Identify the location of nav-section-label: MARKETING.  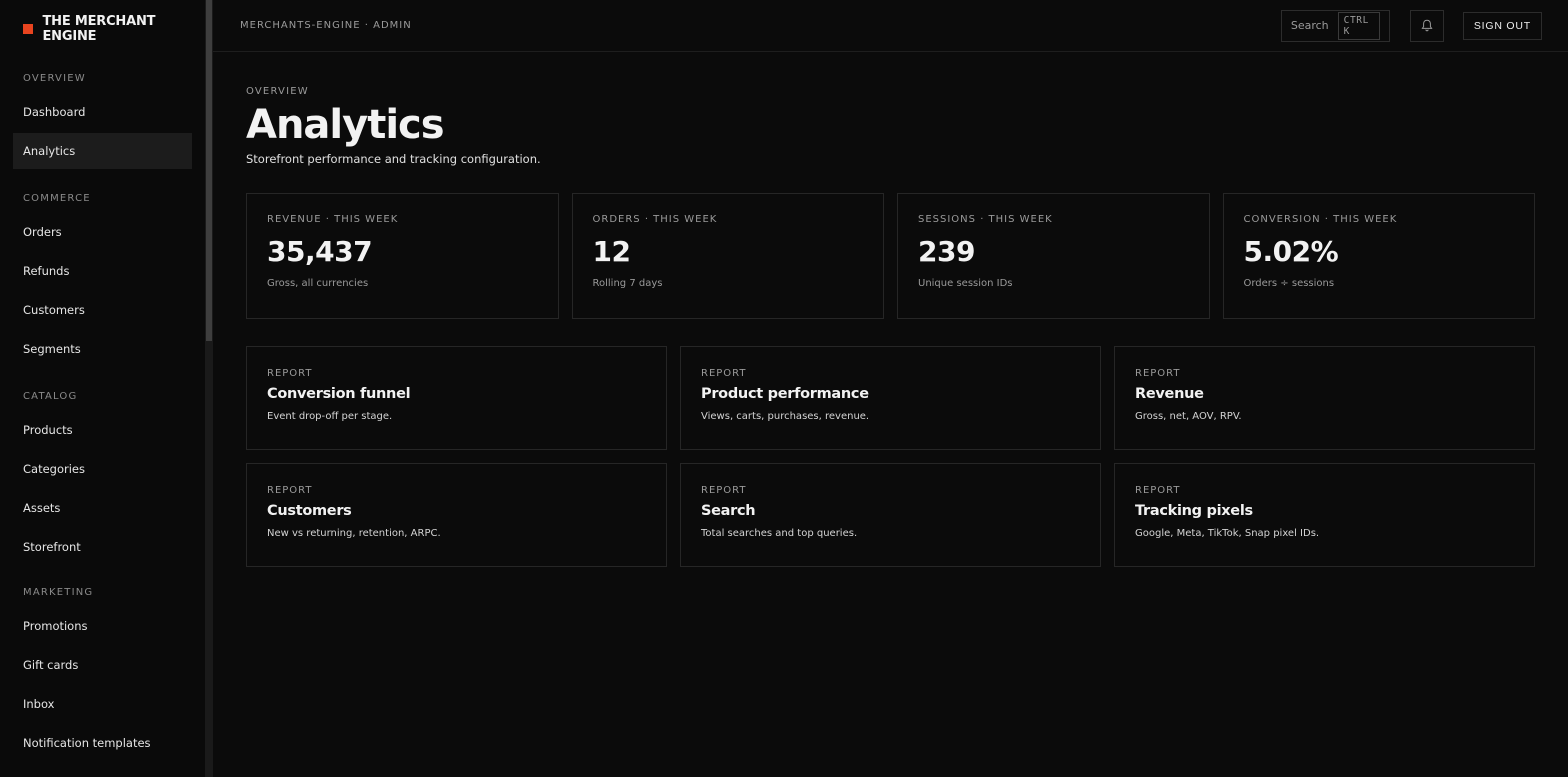
(58, 592).